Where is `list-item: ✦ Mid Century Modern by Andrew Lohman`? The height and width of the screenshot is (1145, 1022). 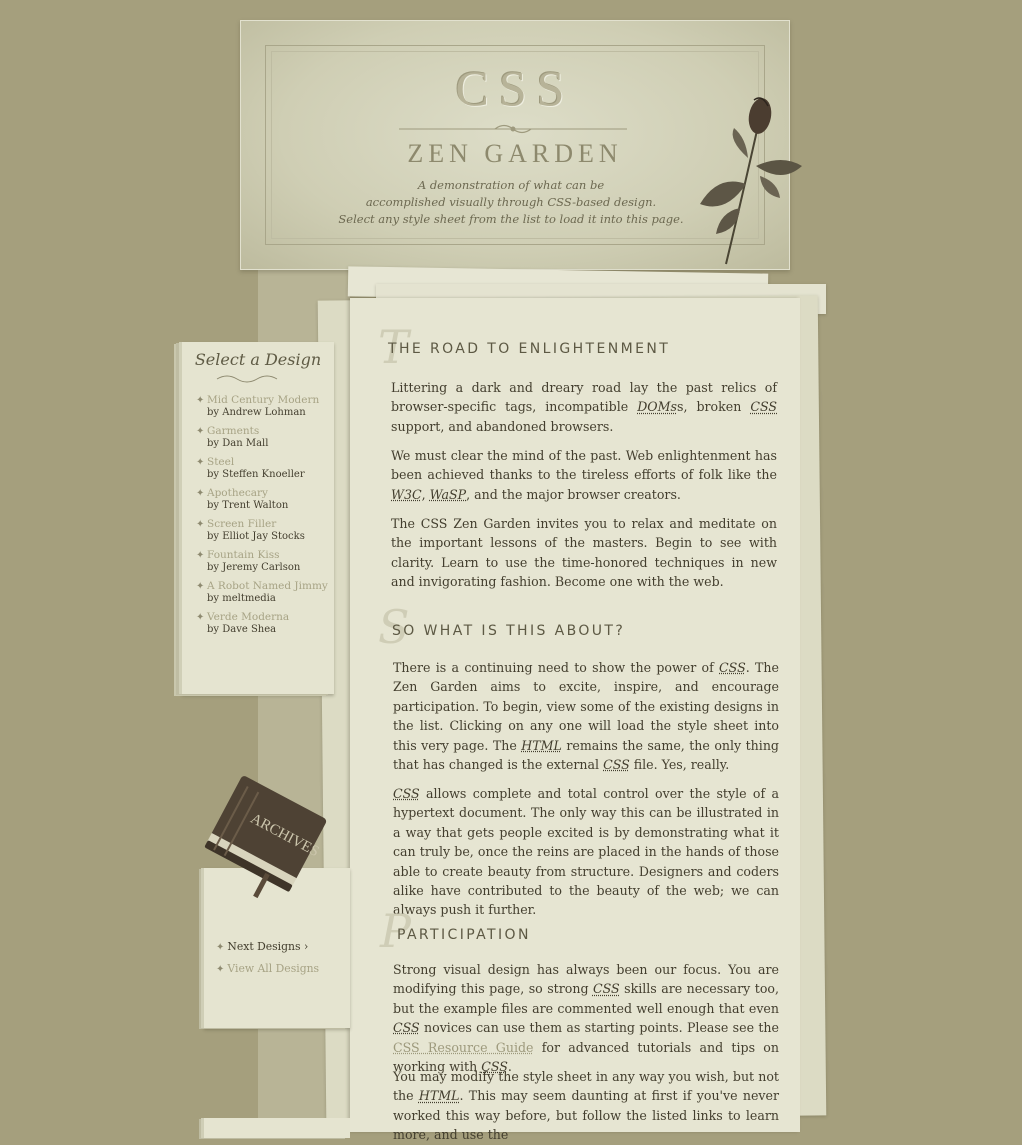
list-item: ✦ Mid Century Modern by Andrew Lohman is located at coordinates (266, 409).